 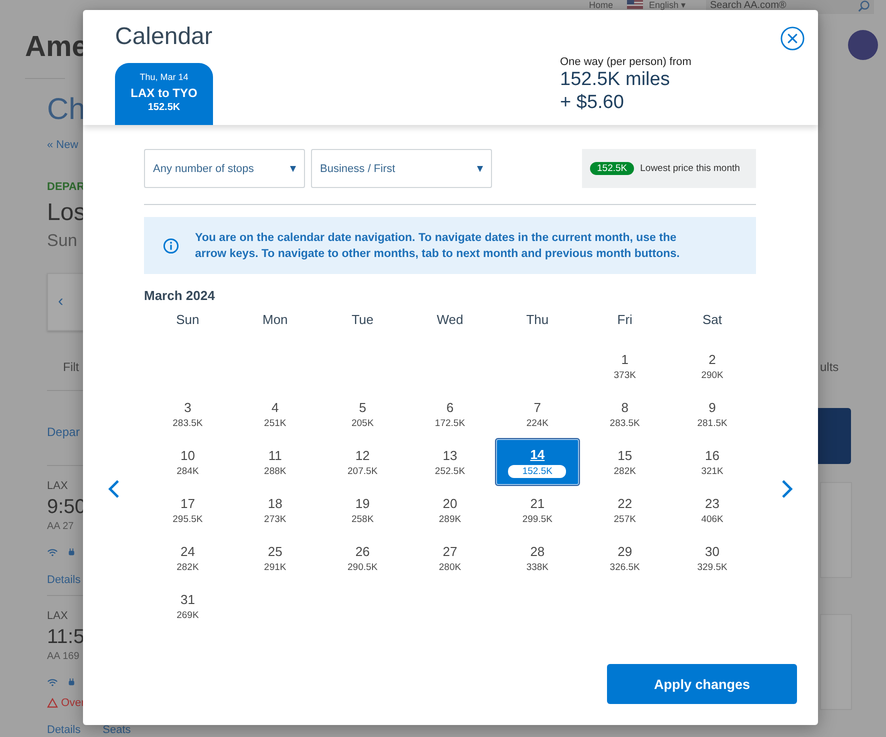 I want to click on day-price: 284K, so click(x=187, y=471).